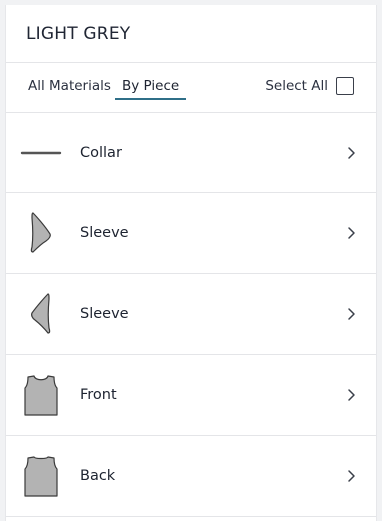 The height and width of the screenshot is (521, 382). Describe the element at coordinates (41, 153) in the screenshot. I see `collar-icon` at that location.